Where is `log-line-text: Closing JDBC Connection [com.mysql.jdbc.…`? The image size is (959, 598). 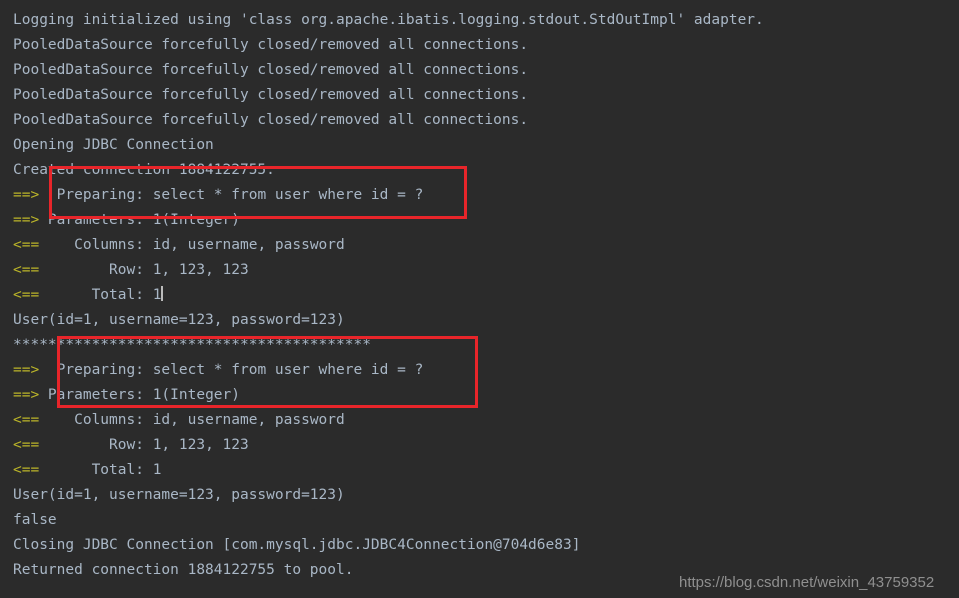
log-line-text: Closing JDBC Connection [com.mysql.jdbc.… is located at coordinates (297, 545).